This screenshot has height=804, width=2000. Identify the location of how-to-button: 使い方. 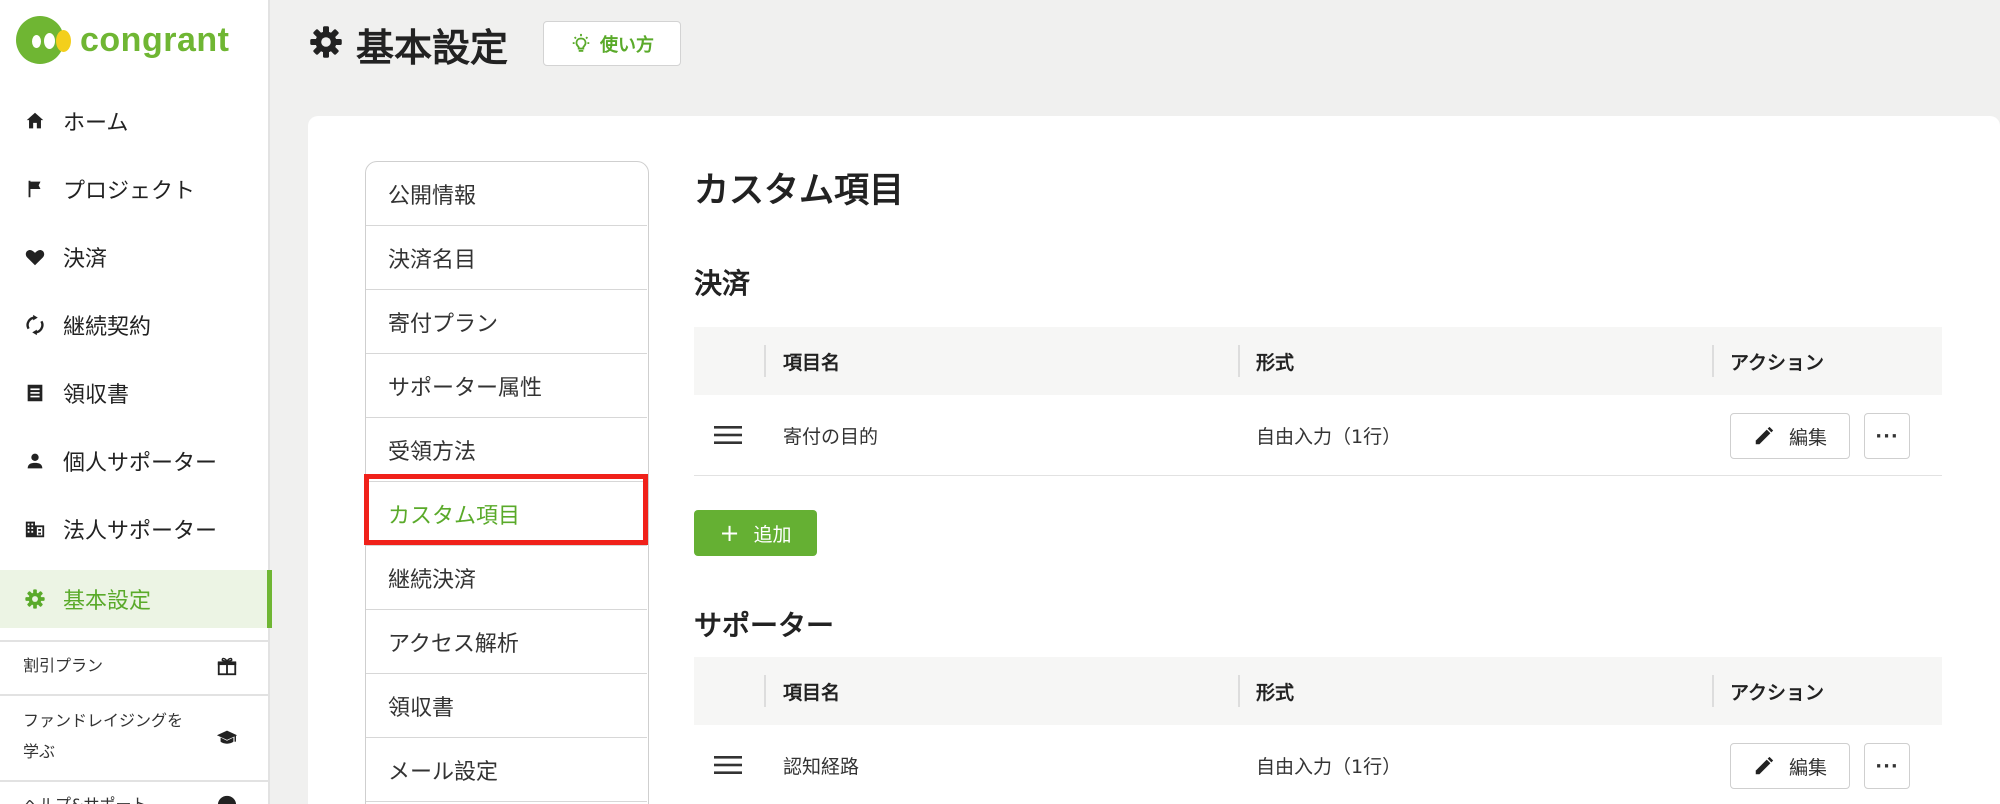
(612, 43).